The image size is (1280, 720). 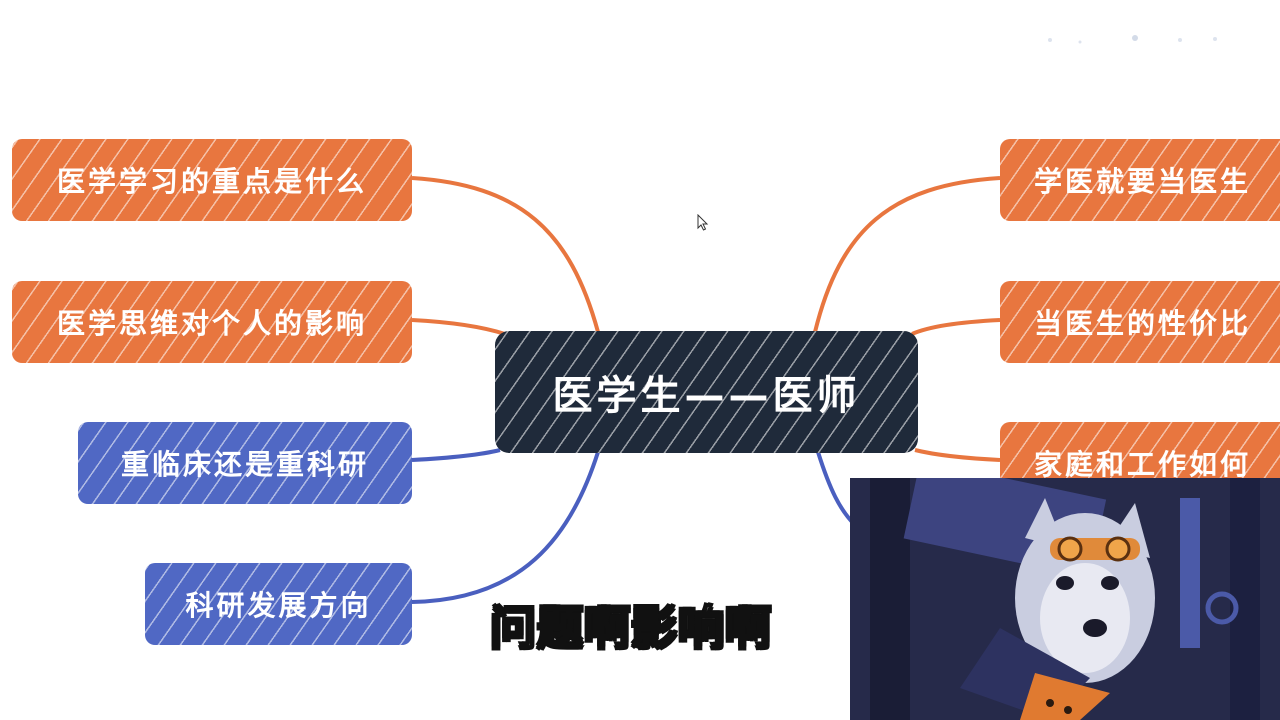 What do you see at coordinates (703, 222) in the screenshot?
I see `mouse-pointer-icon` at bounding box center [703, 222].